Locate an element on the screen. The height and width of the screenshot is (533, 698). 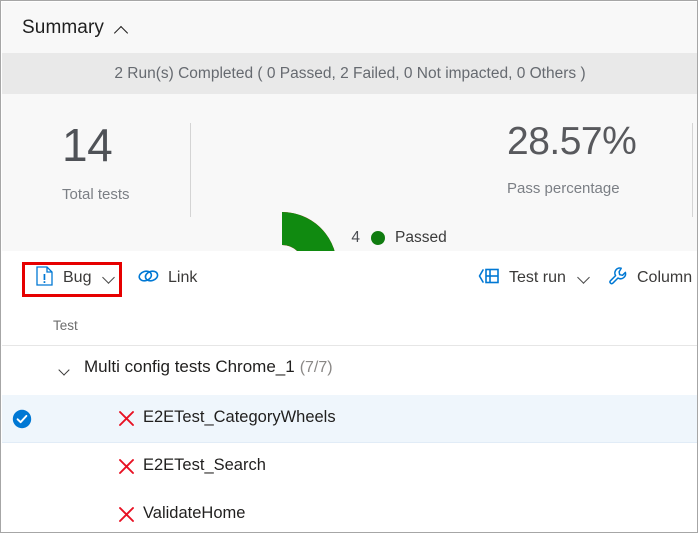
test-name: E2ETest_CategoryWheels is located at coordinates (239, 417).